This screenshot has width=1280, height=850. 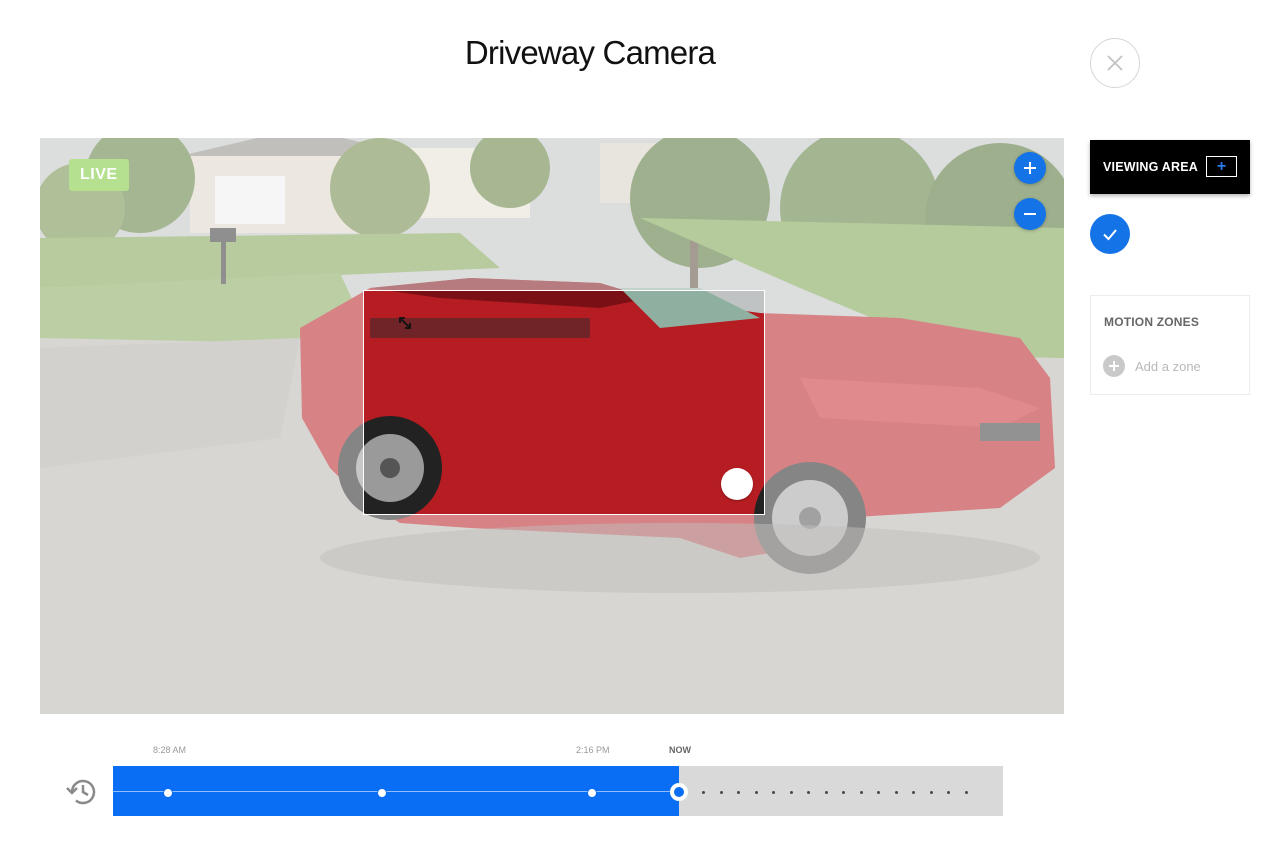 I want to click on zoom-in-button, so click(x=1030, y=168).